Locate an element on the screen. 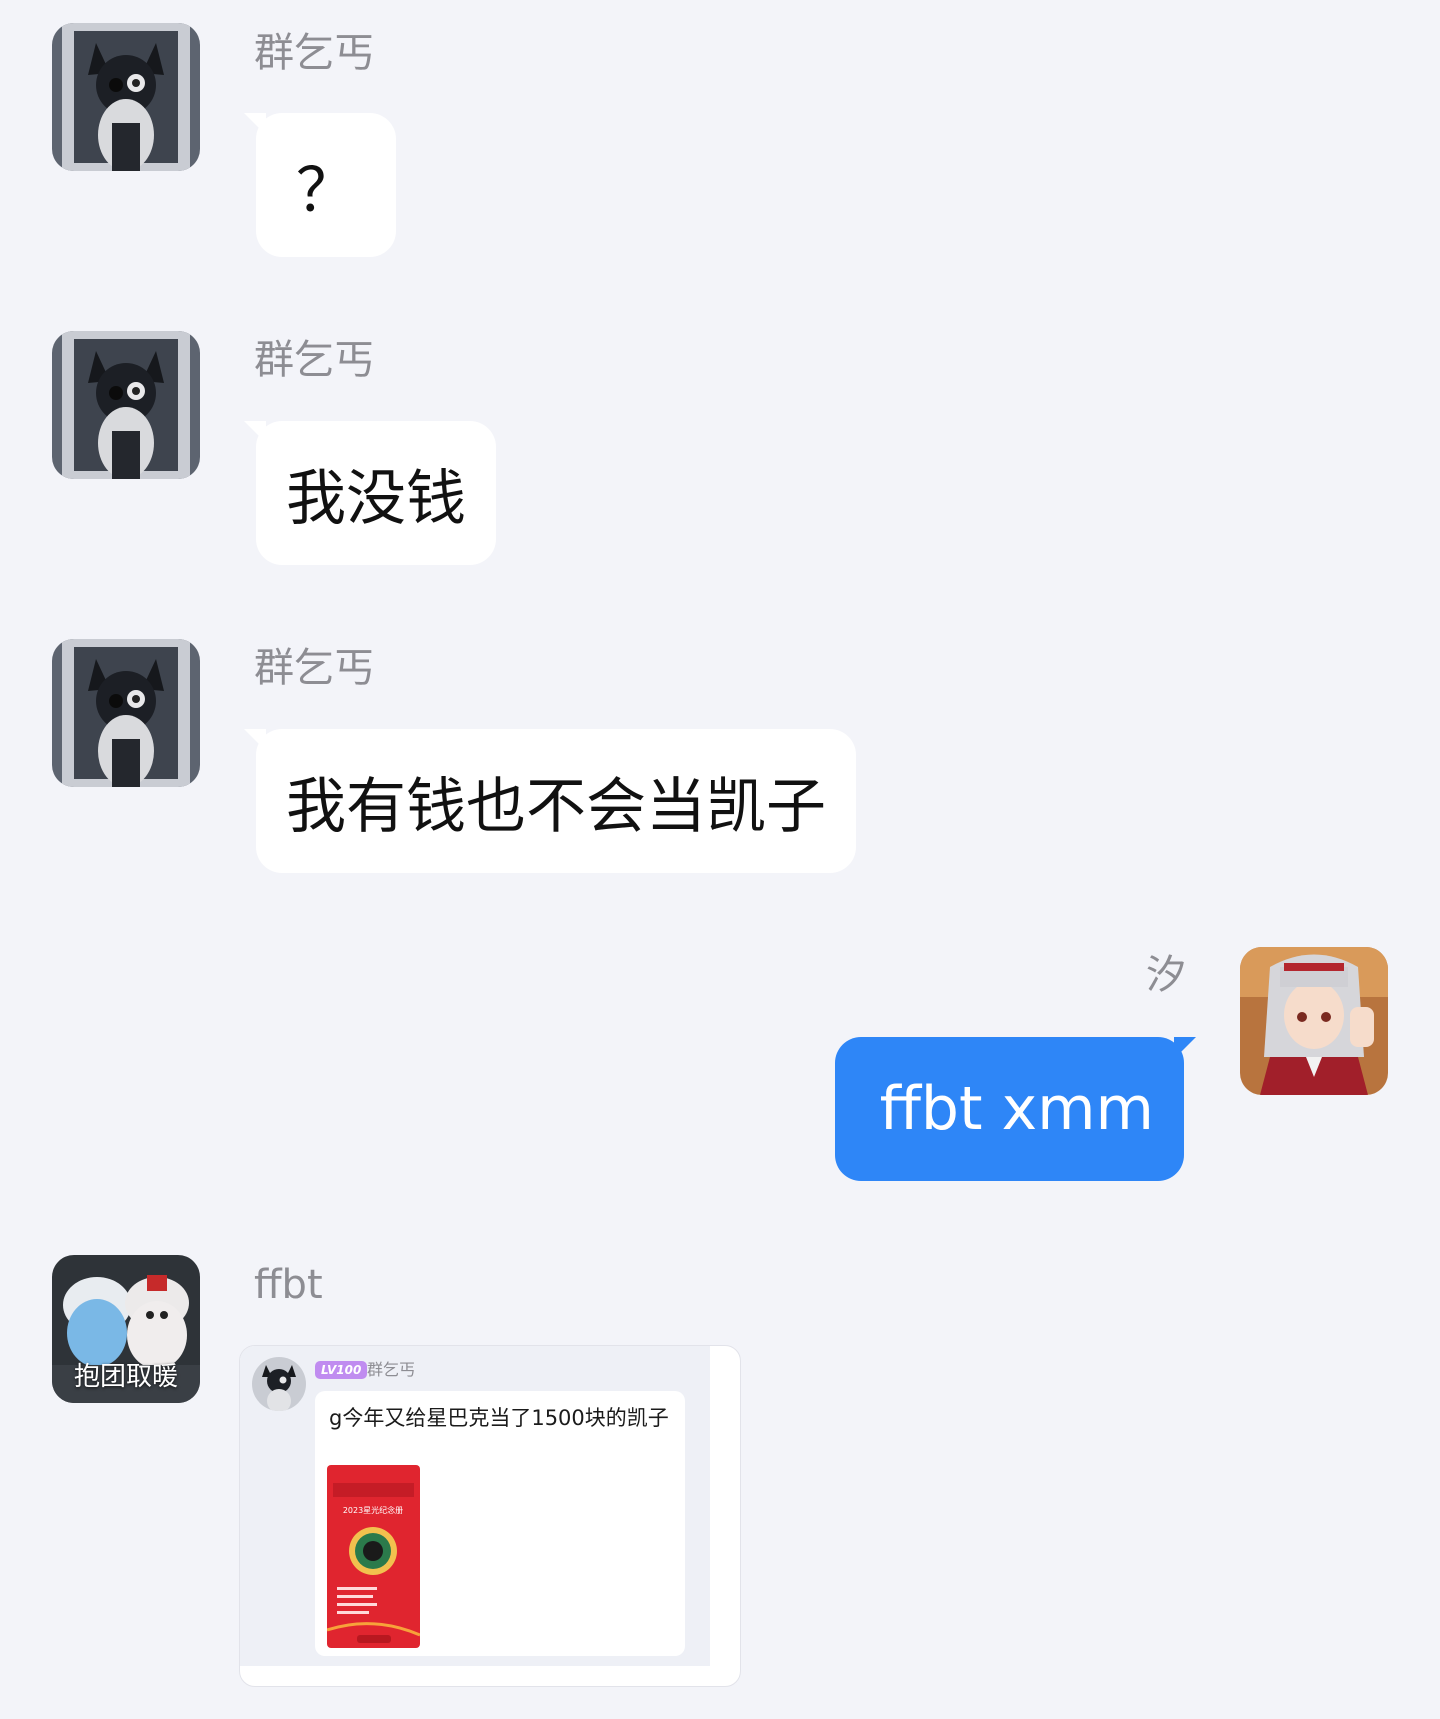 This screenshot has width=1440, height=1719. message-text: ffbt xmm is located at coordinates (1016, 1109).